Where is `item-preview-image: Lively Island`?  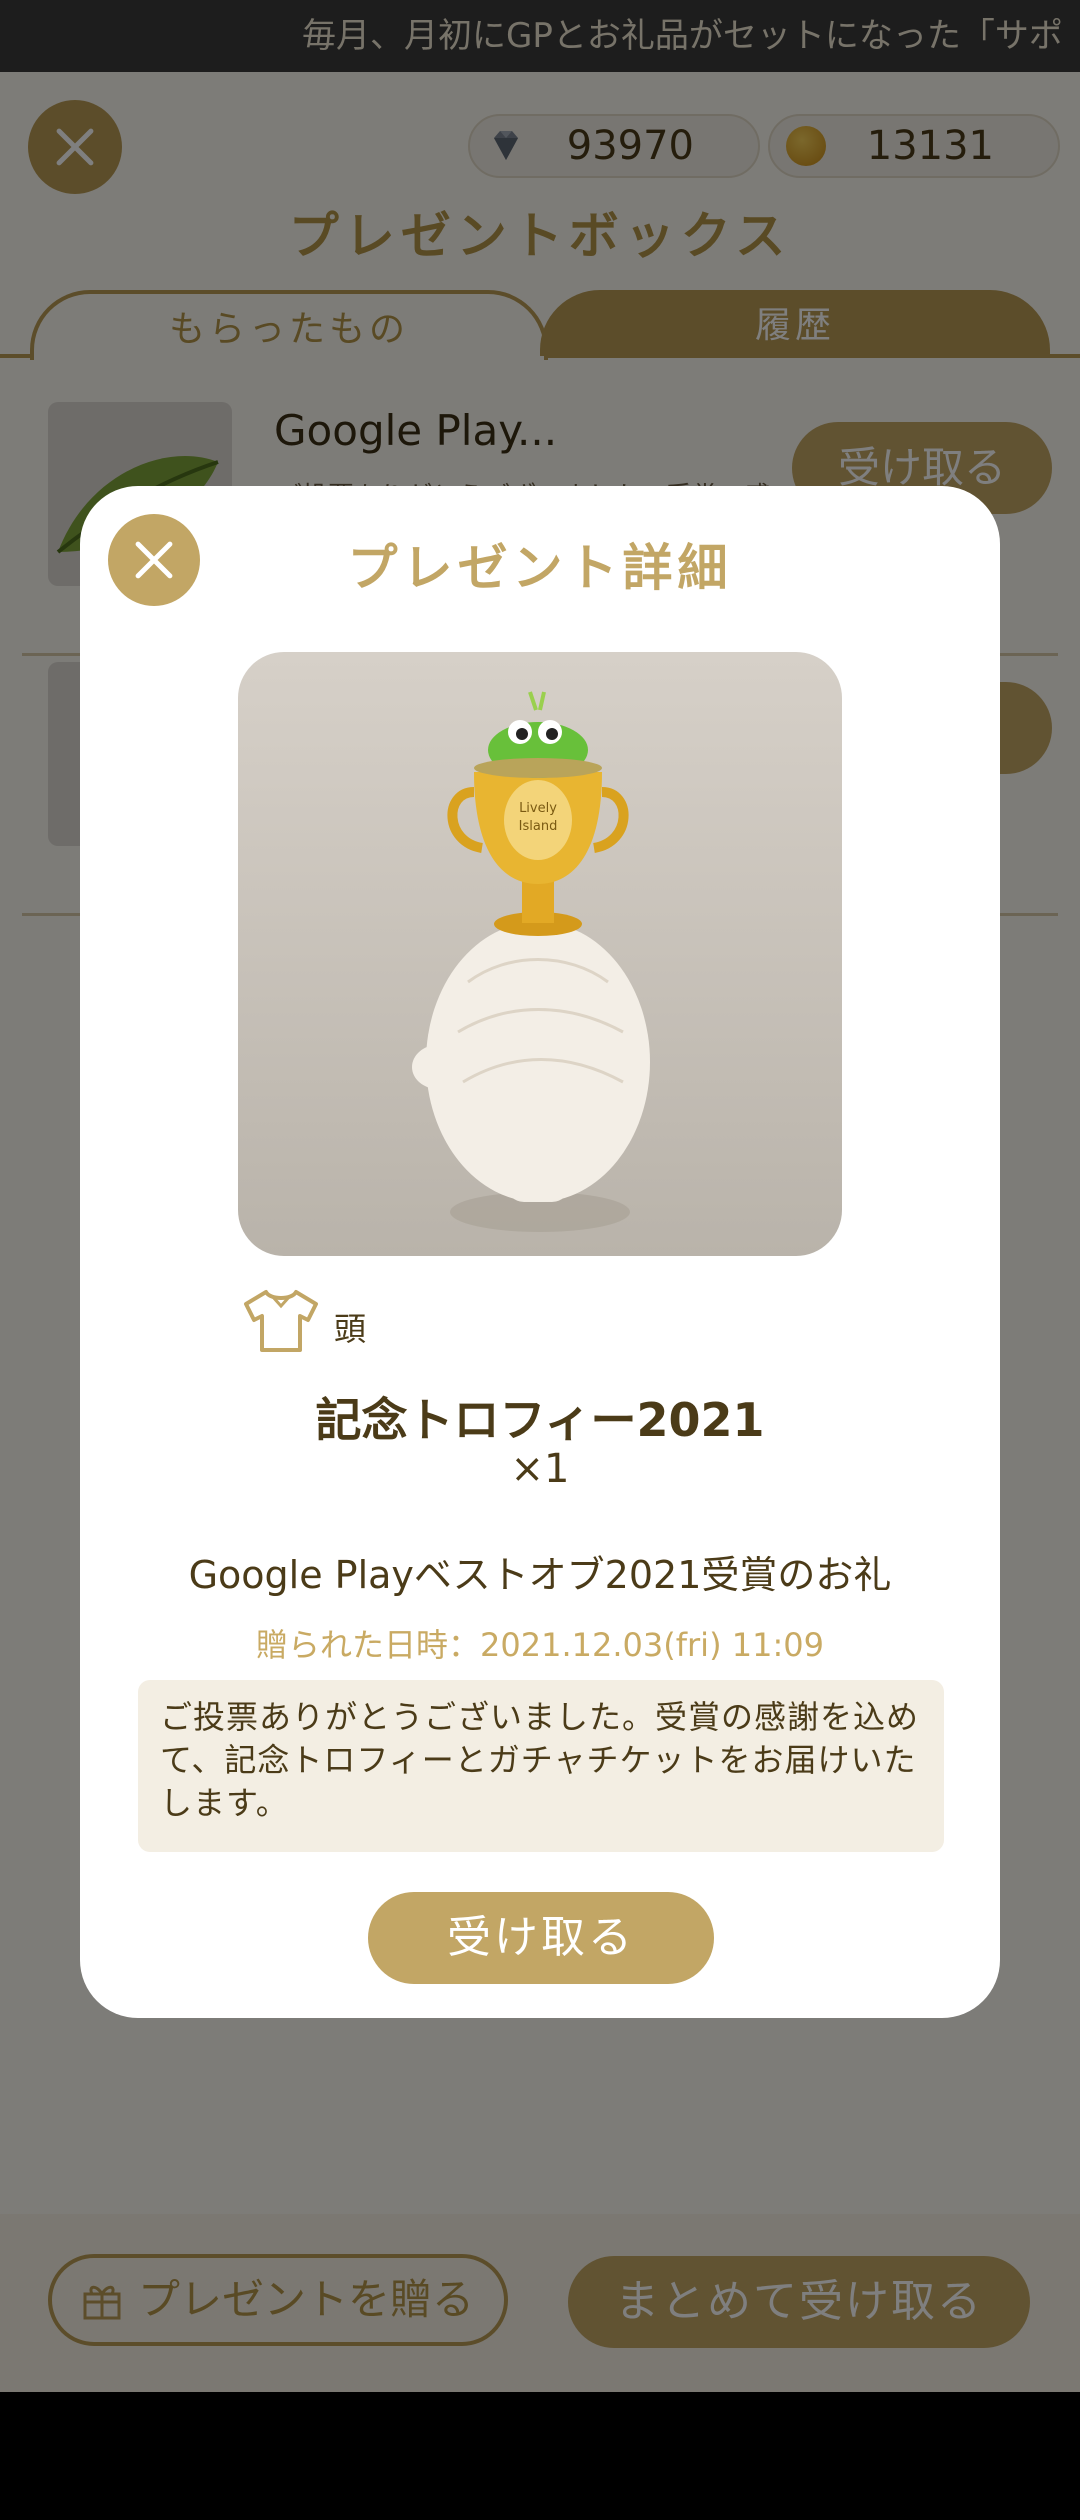
item-preview-image: Lively Island is located at coordinates (540, 954).